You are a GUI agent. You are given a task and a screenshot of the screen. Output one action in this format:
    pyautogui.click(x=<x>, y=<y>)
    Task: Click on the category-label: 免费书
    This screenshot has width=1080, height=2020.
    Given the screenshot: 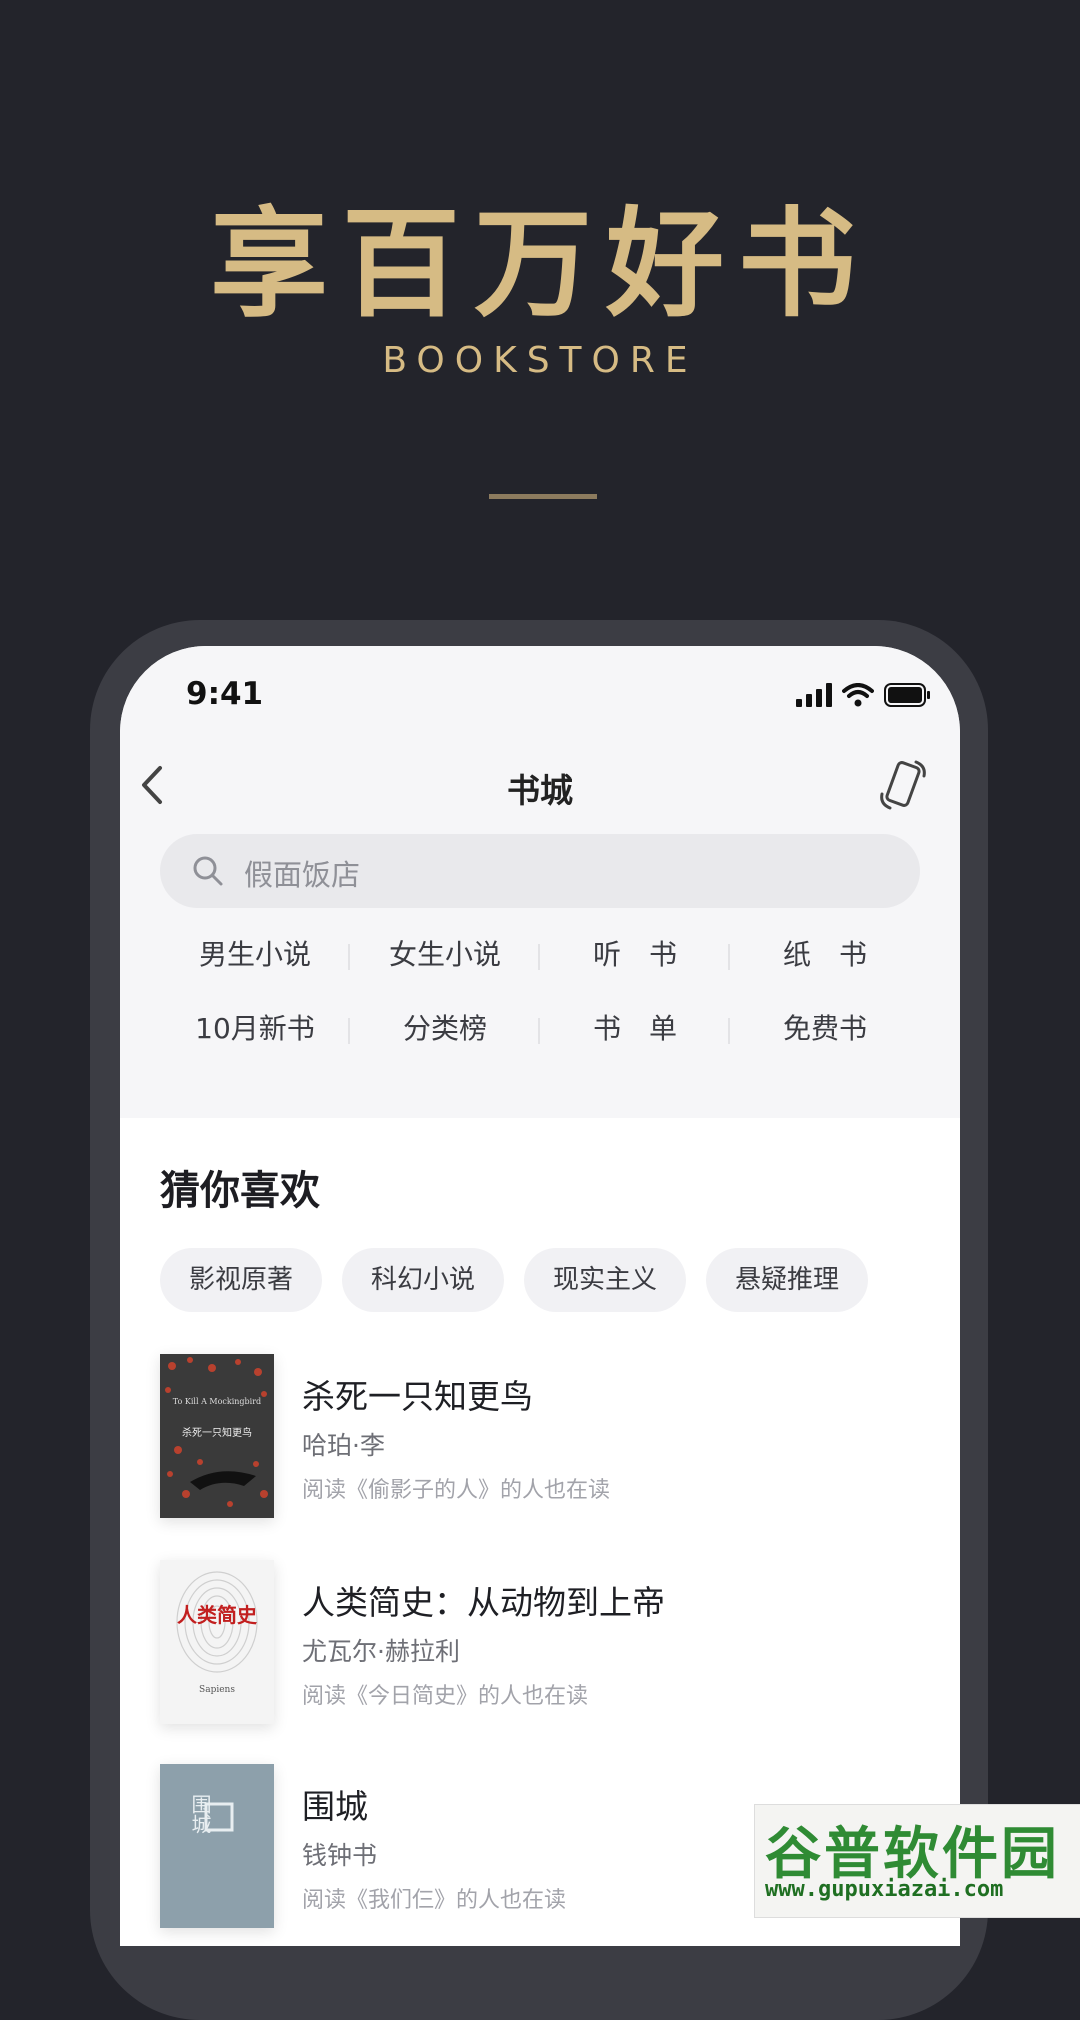 What is the action you would take?
    pyautogui.click(x=824, y=1028)
    